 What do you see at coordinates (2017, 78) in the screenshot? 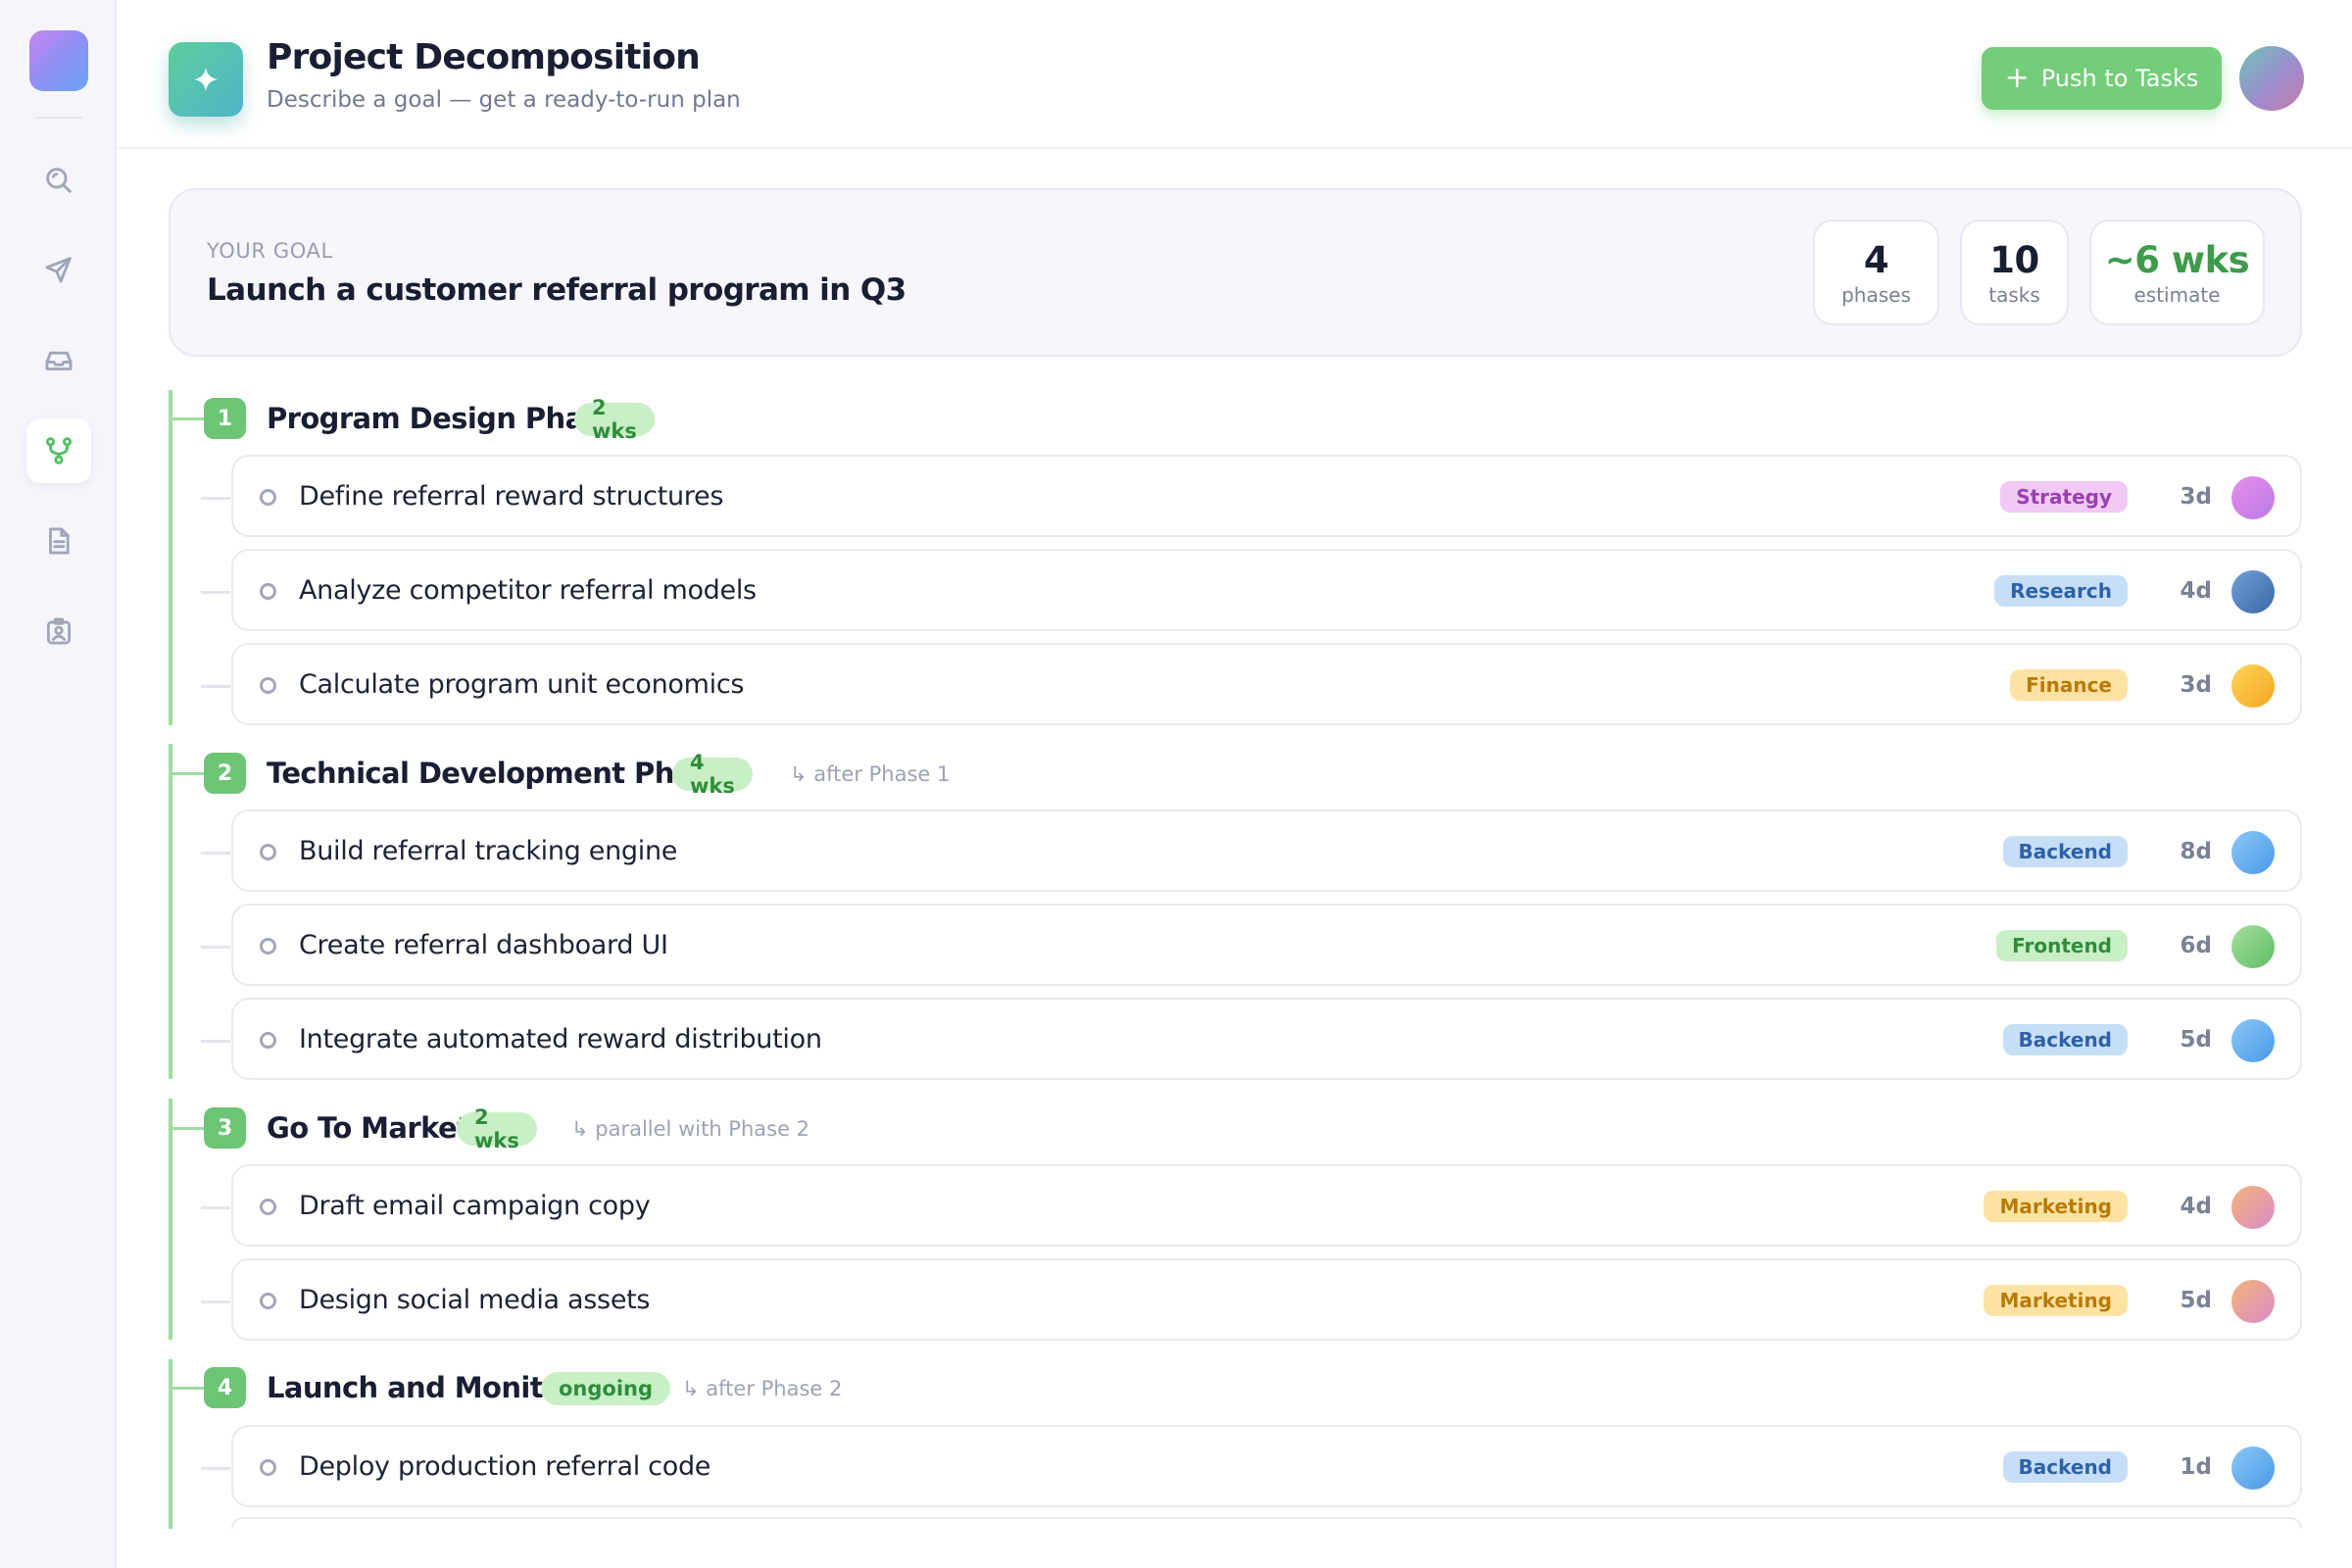
I see `plus-icon: +` at bounding box center [2017, 78].